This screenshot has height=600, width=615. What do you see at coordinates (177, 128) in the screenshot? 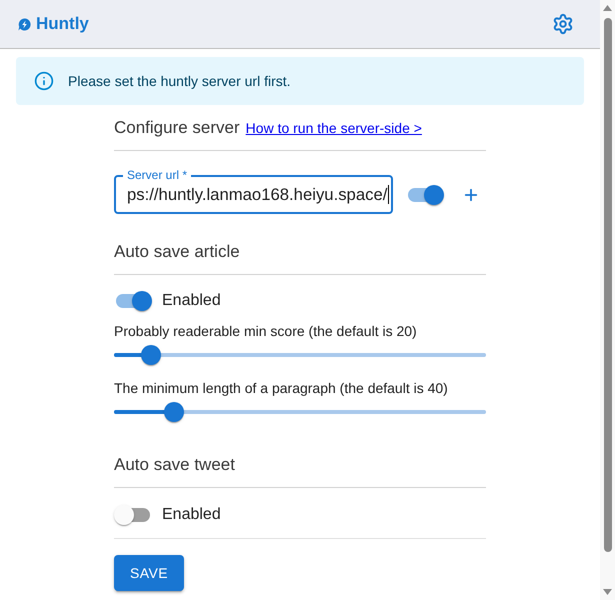
I see `section-heading: Configure server` at bounding box center [177, 128].